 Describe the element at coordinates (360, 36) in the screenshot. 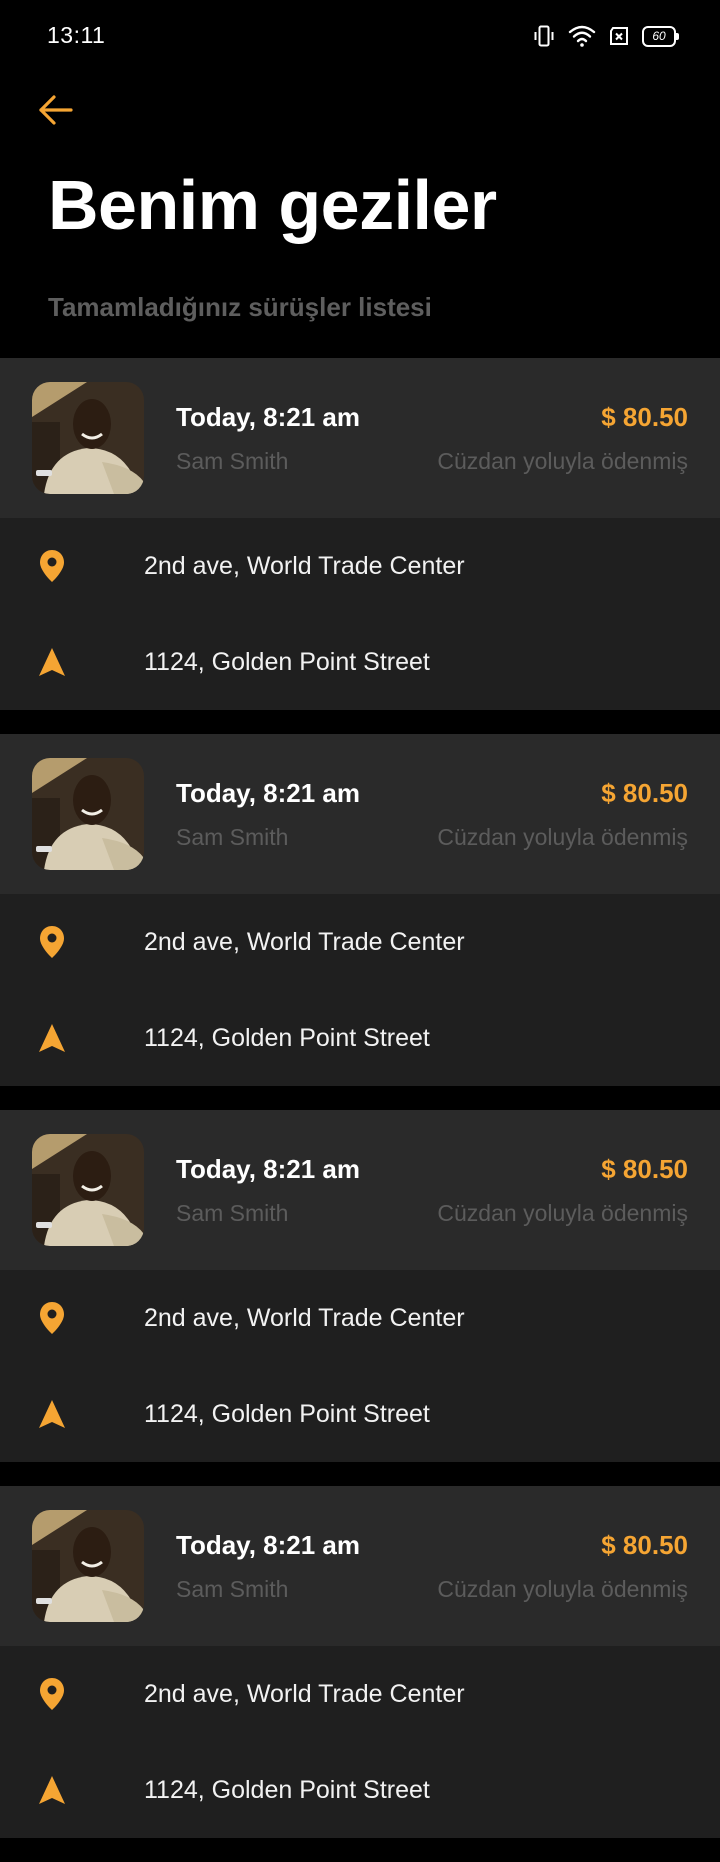

I see `status-bar: 13:11 60` at that location.